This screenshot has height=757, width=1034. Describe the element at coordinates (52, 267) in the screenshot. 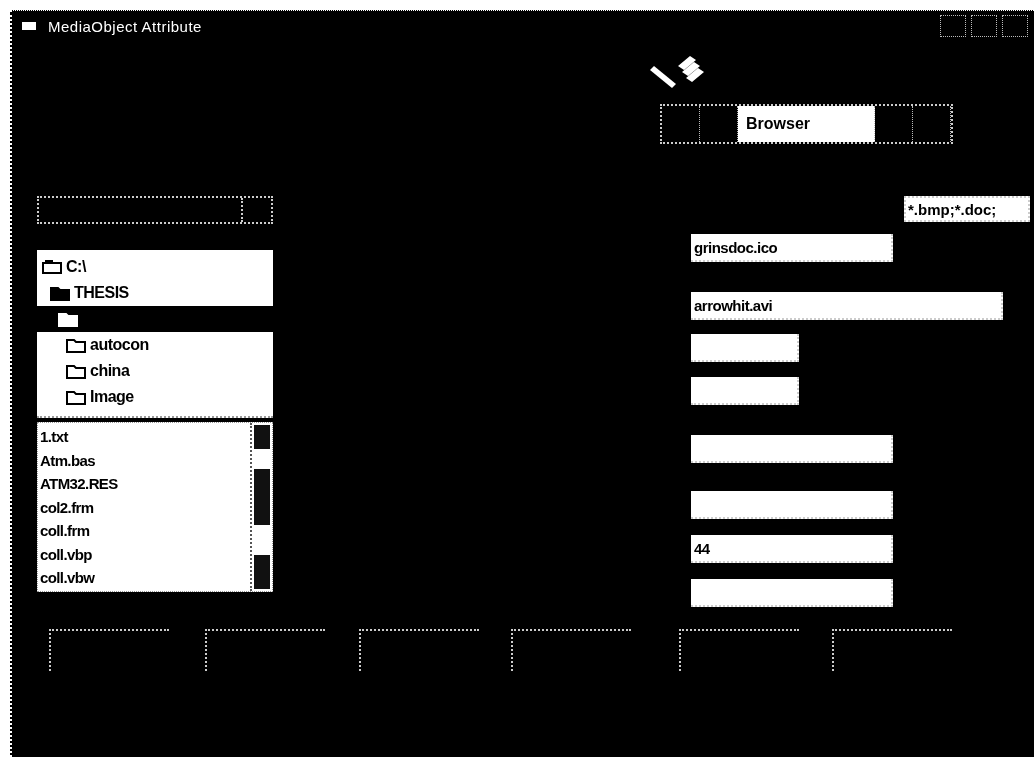

I see `drive-icon` at that location.